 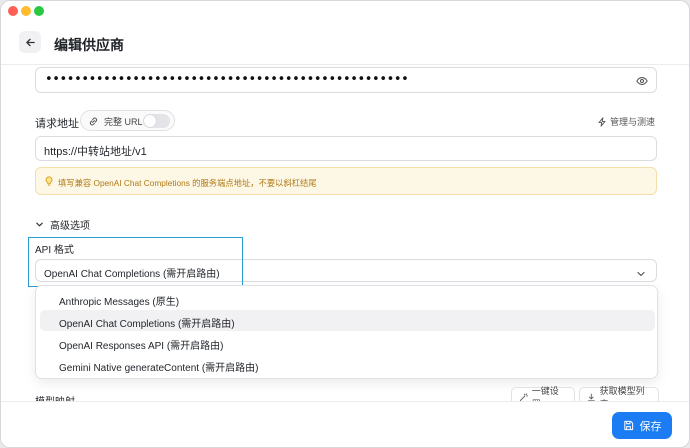 I want to click on title-bar, so click(x=345, y=11).